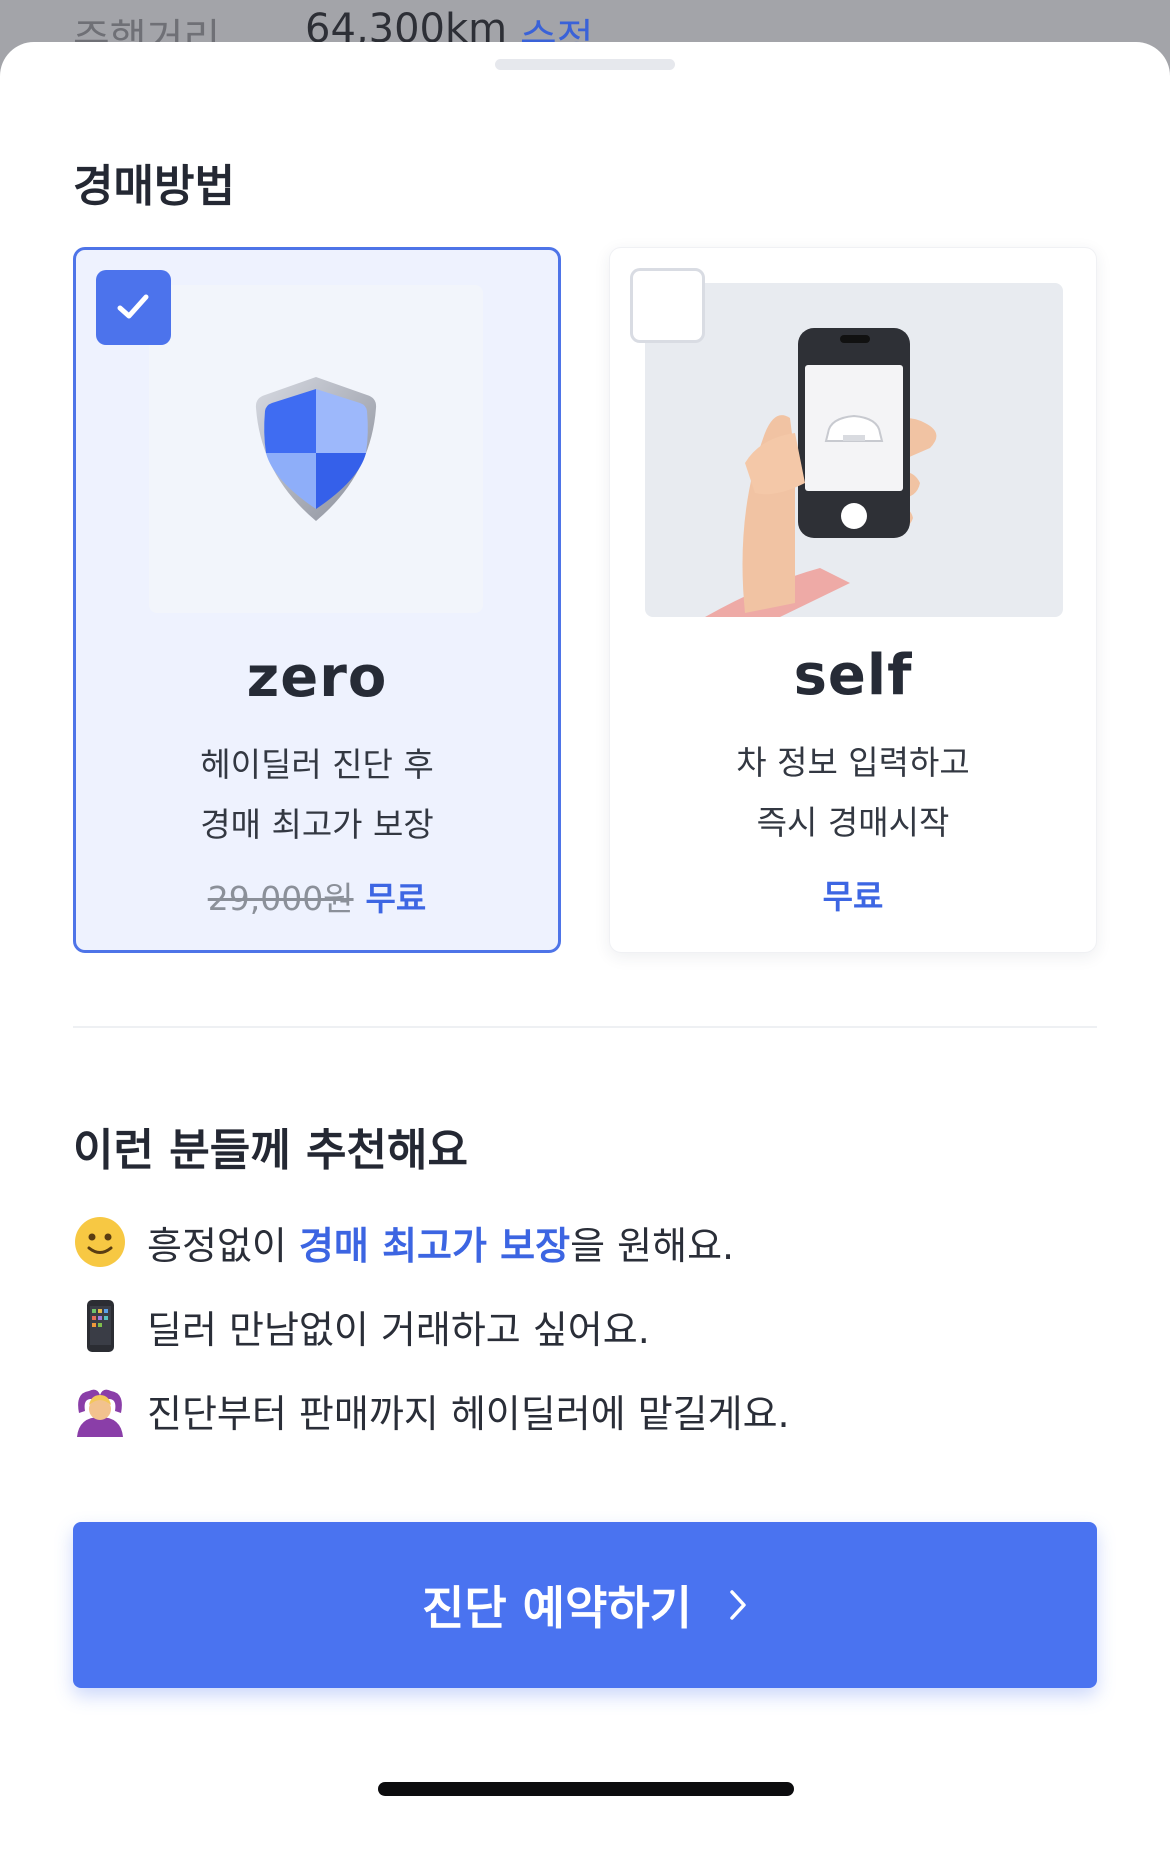 This screenshot has width=1170, height=1863. Describe the element at coordinates (557, 1608) in the screenshot. I see `reserve-diagnosis-label: 진단 예약하기` at that location.